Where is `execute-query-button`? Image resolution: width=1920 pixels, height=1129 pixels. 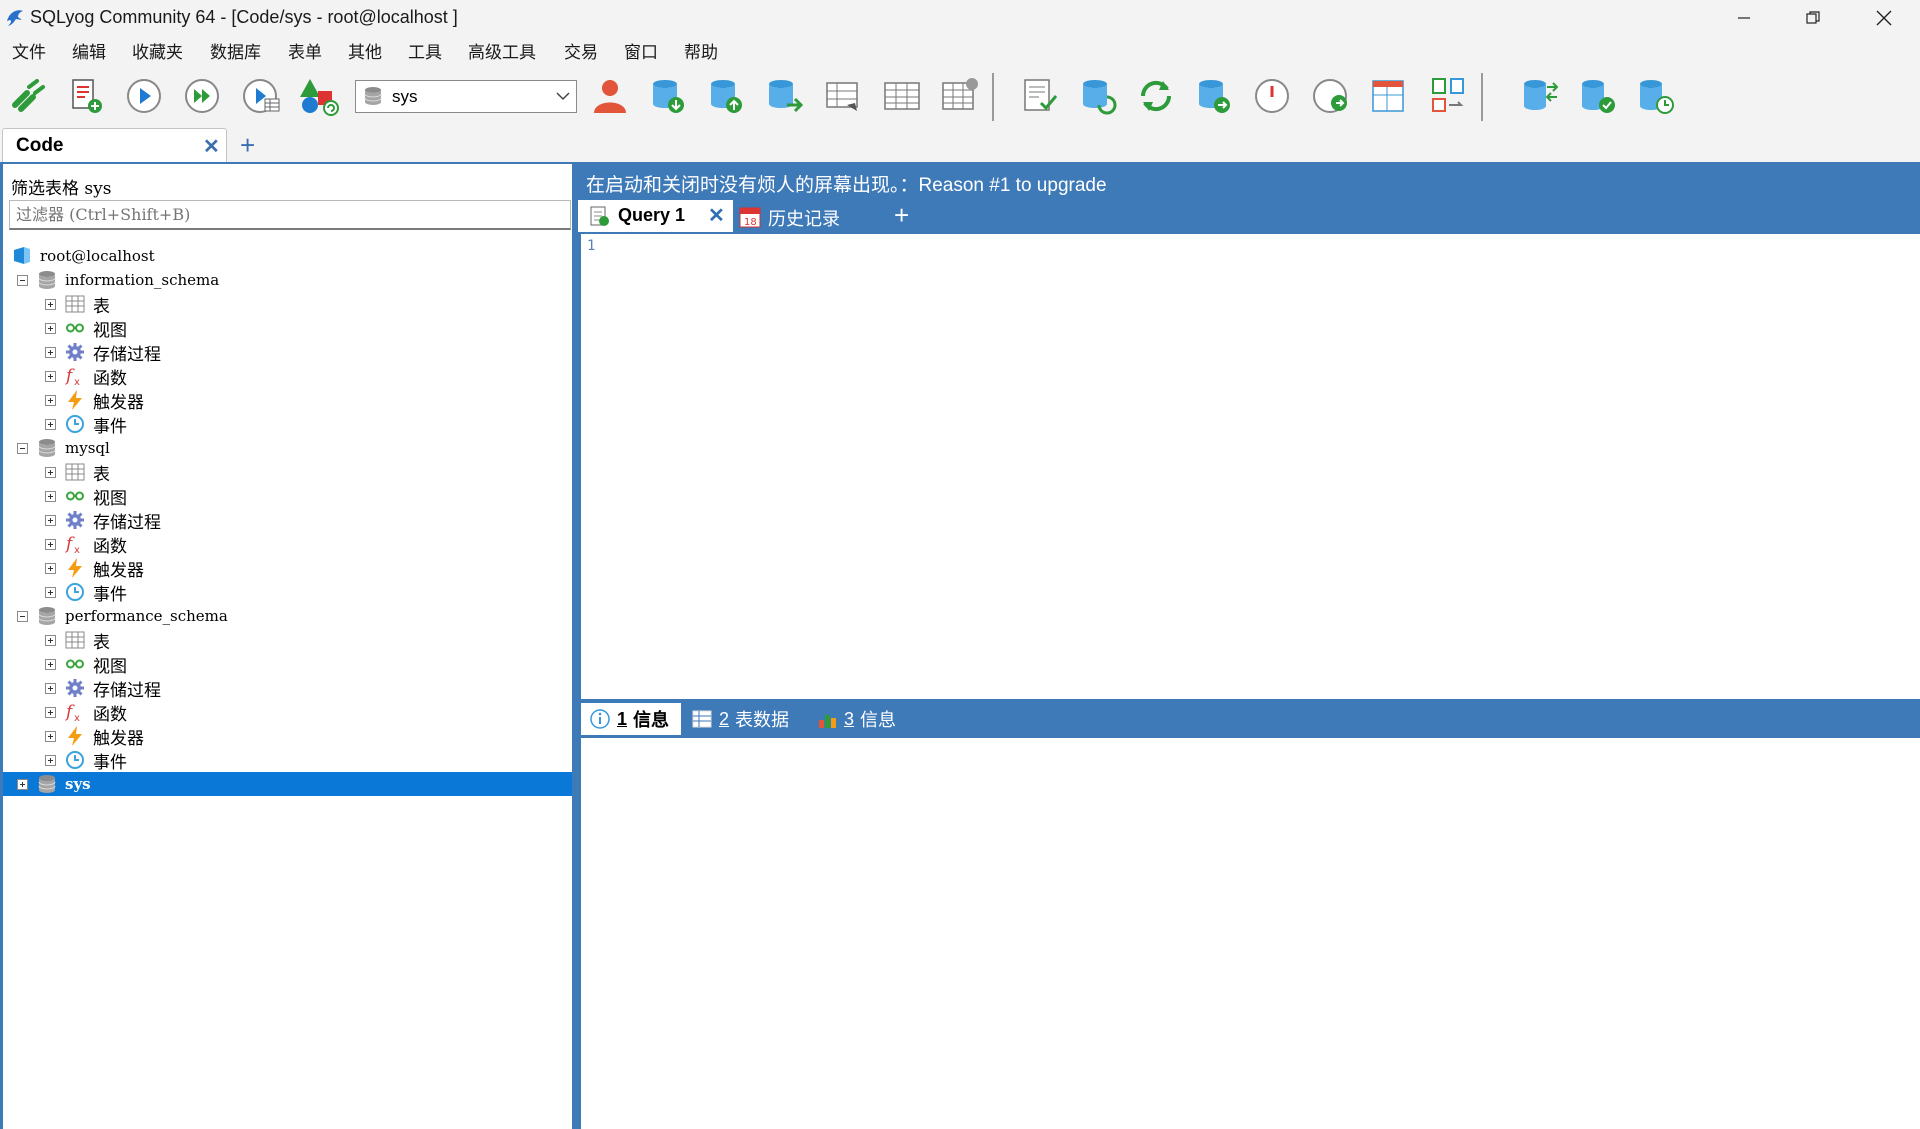 execute-query-button is located at coordinates (144, 96).